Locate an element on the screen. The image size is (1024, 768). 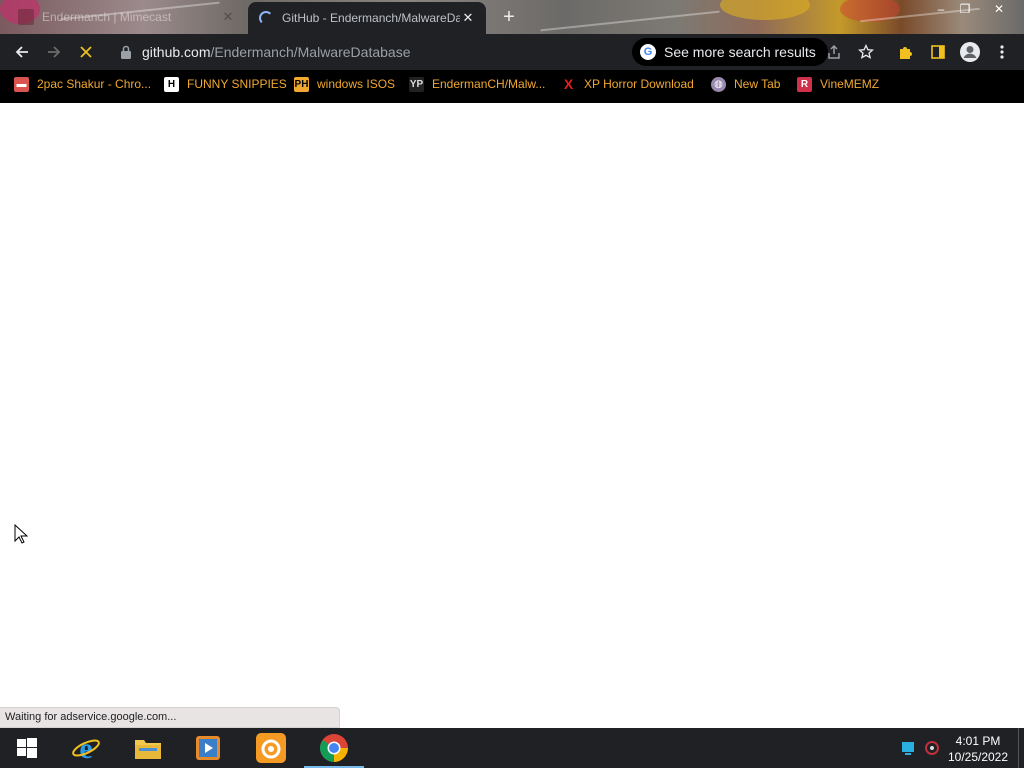
clock-time: 4:01 PM is located at coordinates (978, 741).